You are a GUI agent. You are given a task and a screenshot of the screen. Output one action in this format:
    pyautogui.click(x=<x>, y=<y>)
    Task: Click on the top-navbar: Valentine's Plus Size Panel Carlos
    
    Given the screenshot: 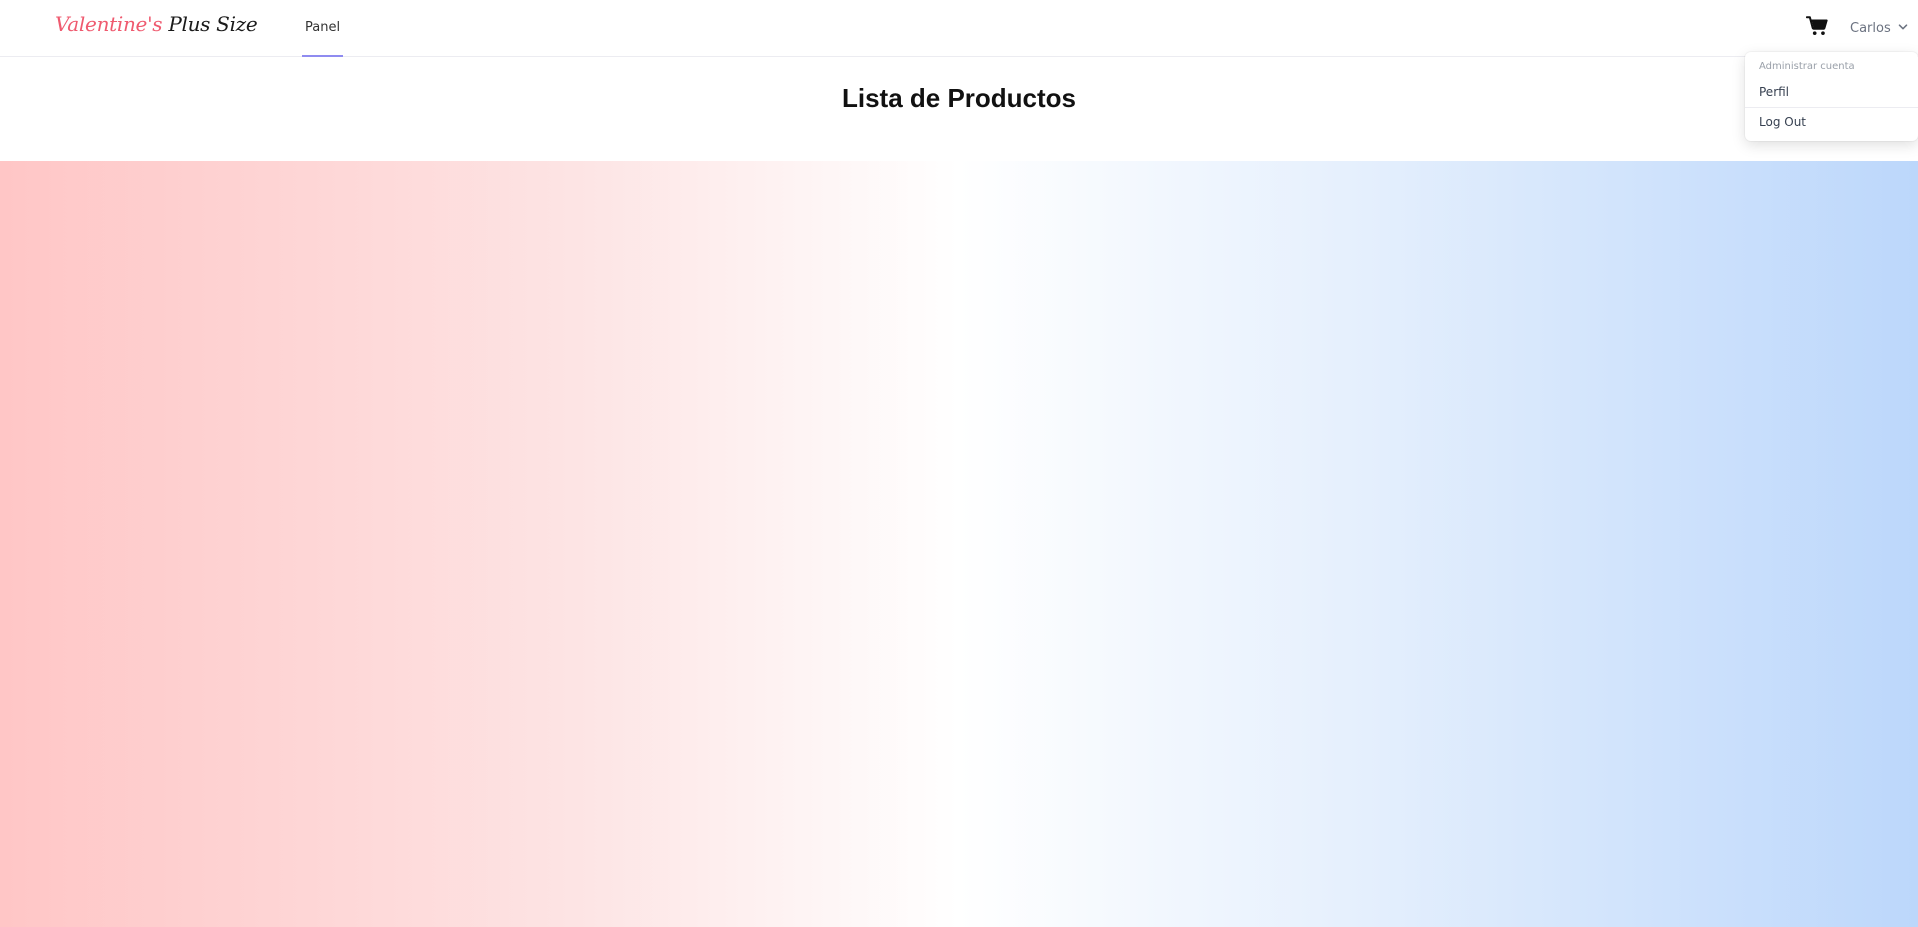 What is the action you would take?
    pyautogui.click(x=959, y=28)
    